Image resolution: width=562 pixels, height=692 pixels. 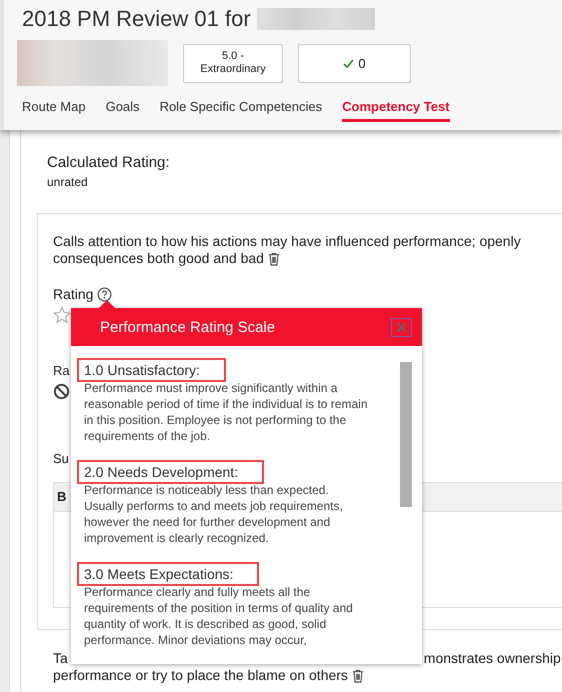 What do you see at coordinates (73, 294) in the screenshot?
I see `rating-label: Rating` at bounding box center [73, 294].